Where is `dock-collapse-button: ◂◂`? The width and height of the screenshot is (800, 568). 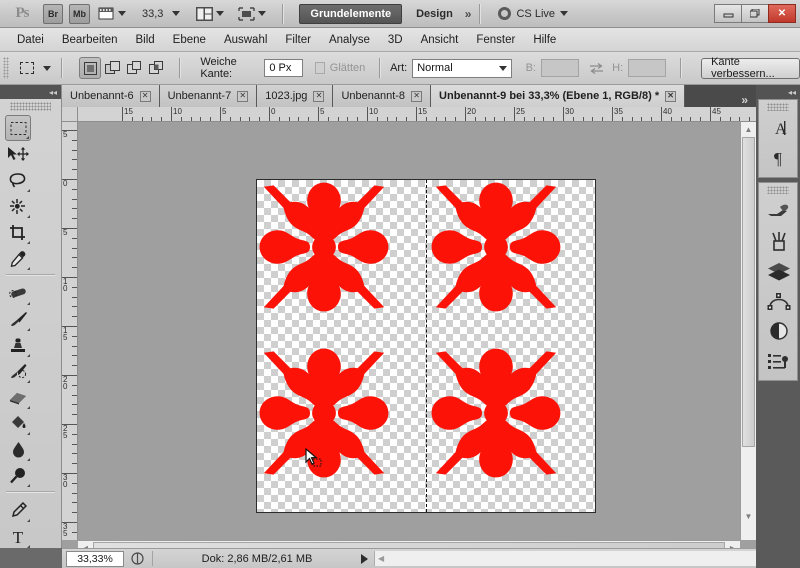 dock-collapse-button: ◂◂ is located at coordinates (778, 92).